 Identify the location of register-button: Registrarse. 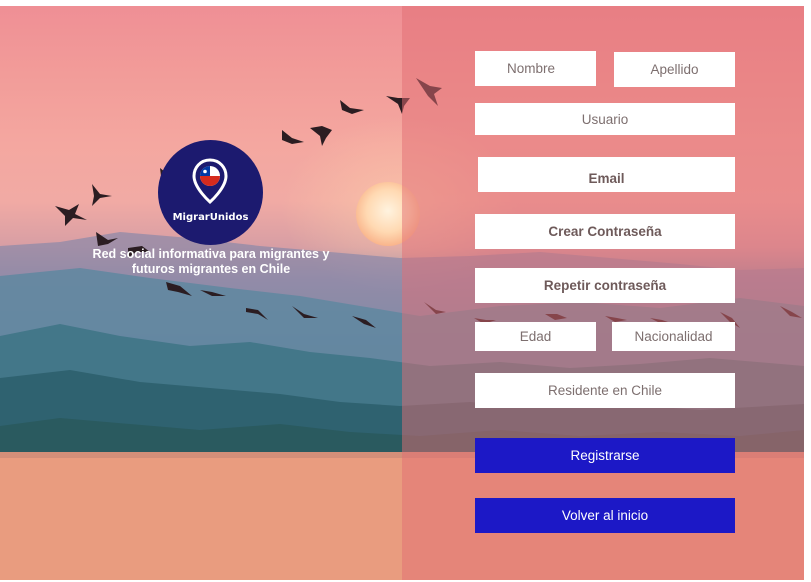
(605, 455).